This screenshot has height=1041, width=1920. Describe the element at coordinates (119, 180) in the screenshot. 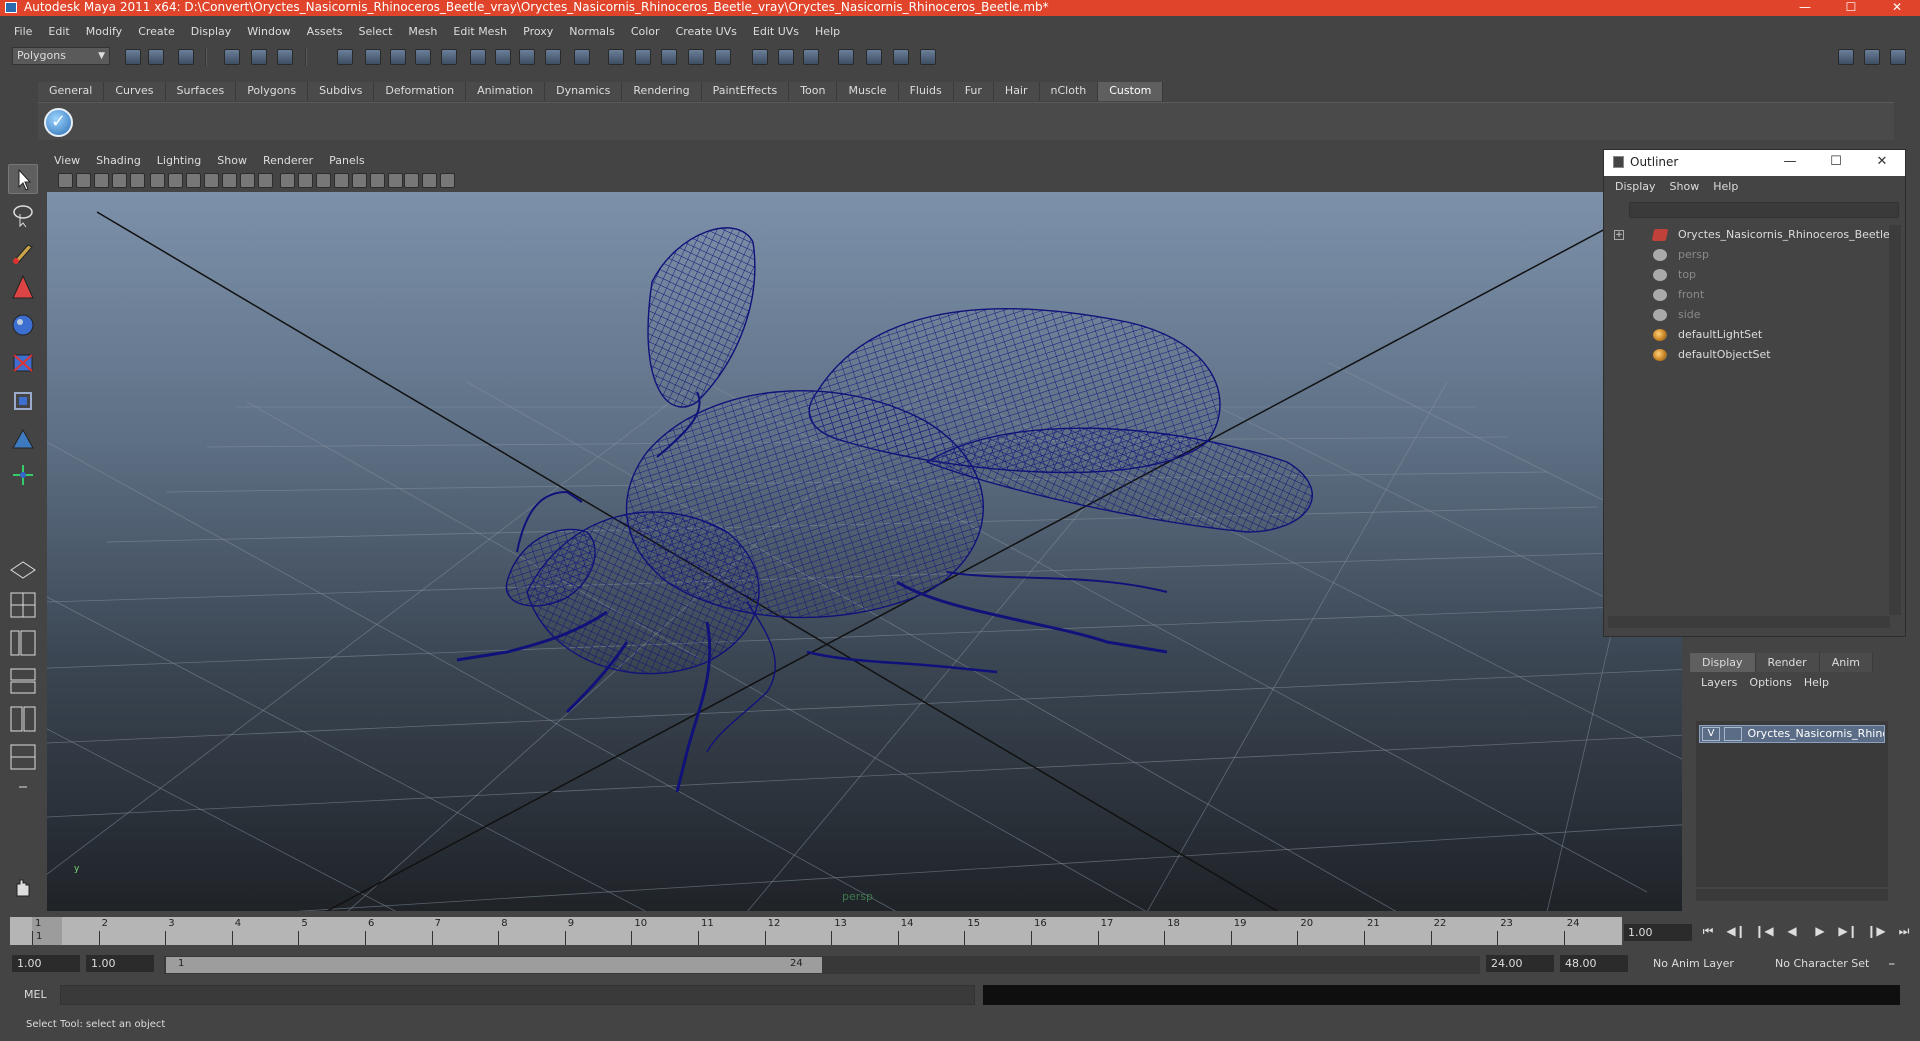

I see `image-plane-icon` at that location.